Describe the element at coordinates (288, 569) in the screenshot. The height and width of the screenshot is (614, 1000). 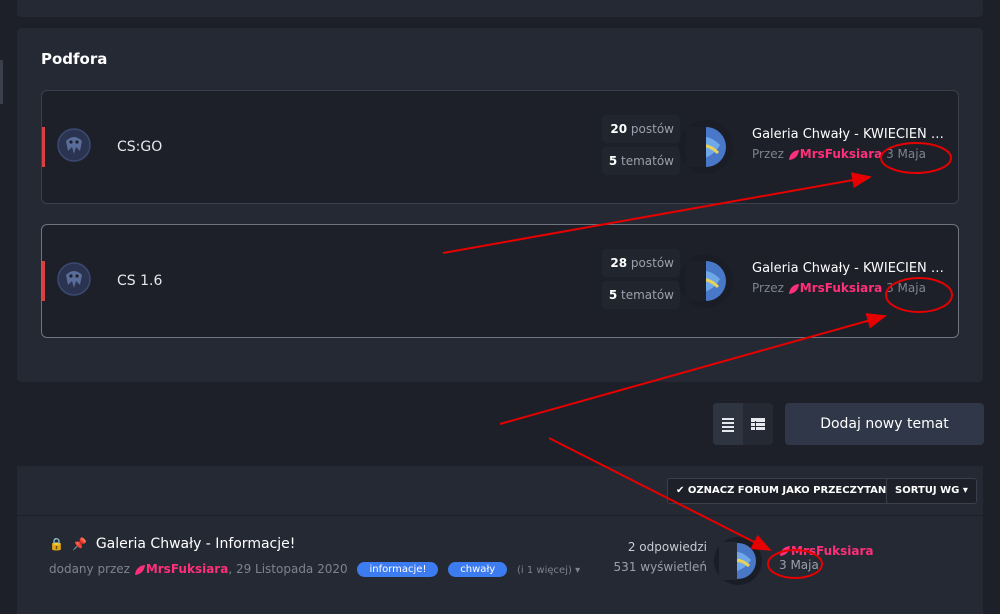
I see `topic-date: , 29 Listopada 2020` at that location.